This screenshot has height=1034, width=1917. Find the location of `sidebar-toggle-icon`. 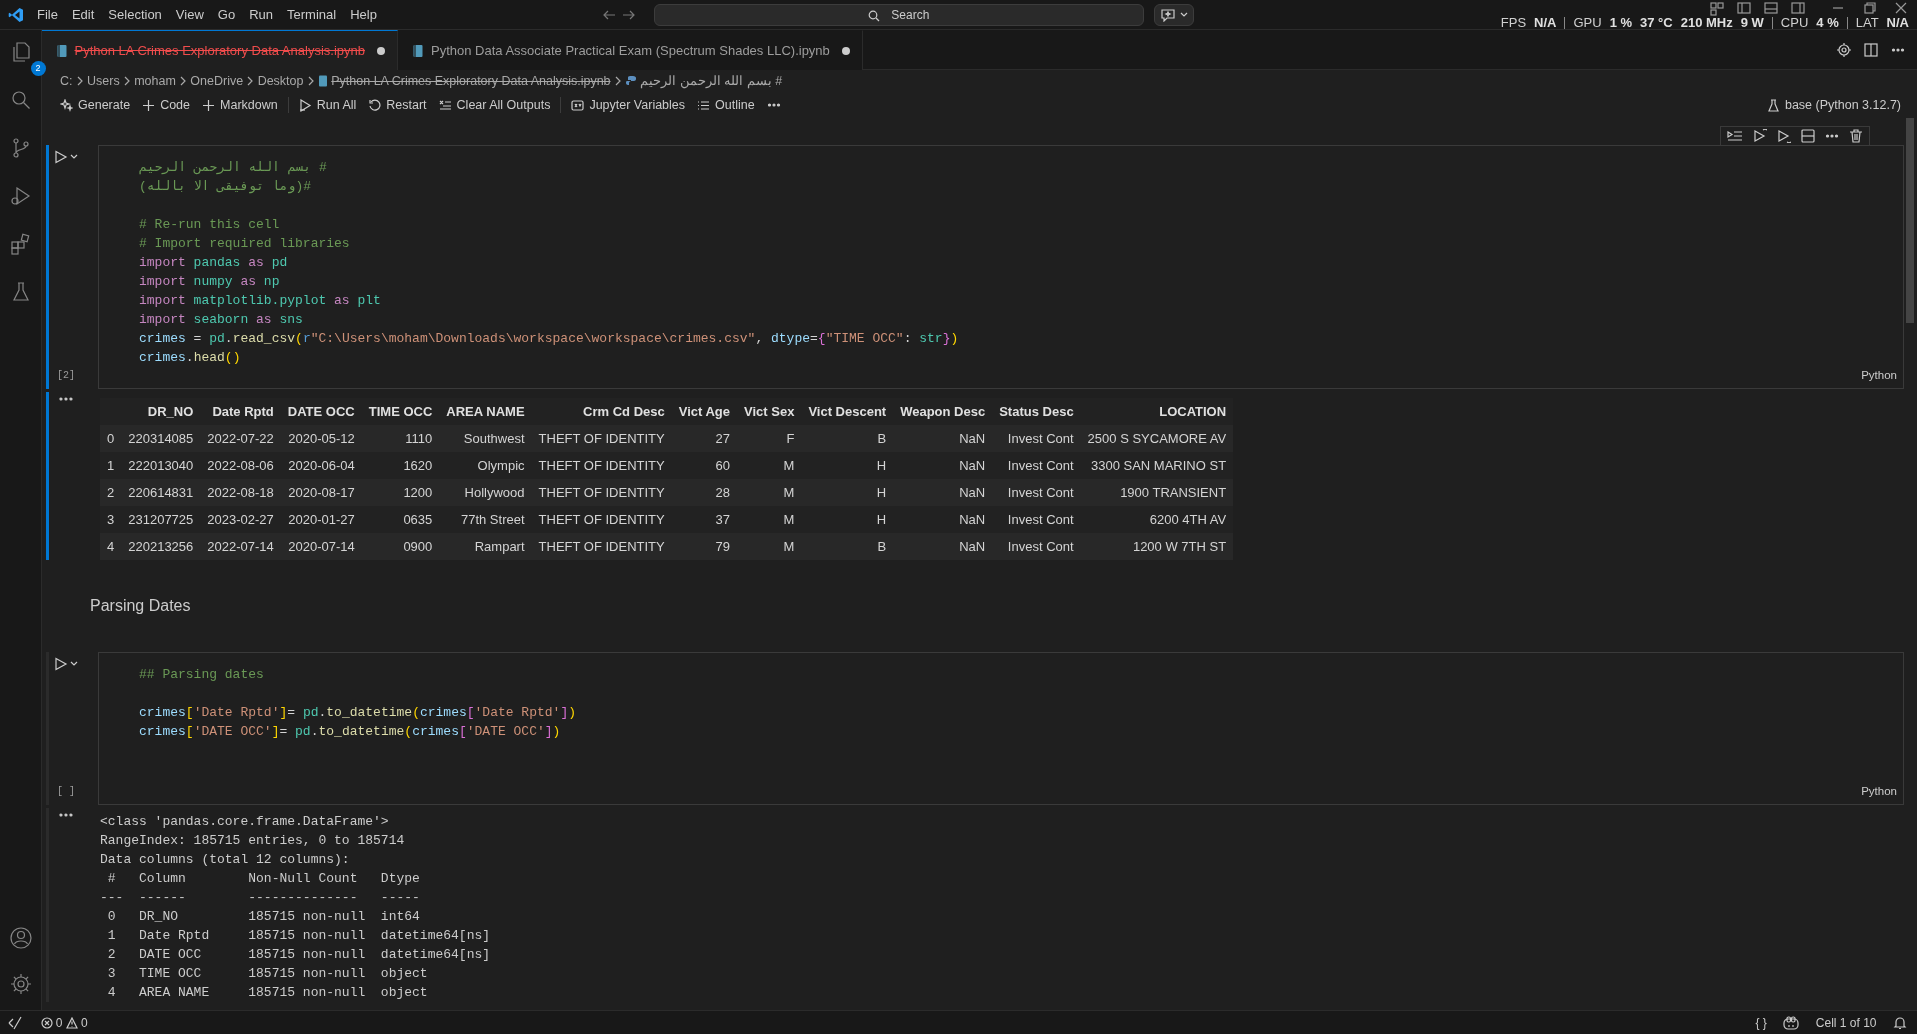

sidebar-toggle-icon is located at coordinates (1744, 8).